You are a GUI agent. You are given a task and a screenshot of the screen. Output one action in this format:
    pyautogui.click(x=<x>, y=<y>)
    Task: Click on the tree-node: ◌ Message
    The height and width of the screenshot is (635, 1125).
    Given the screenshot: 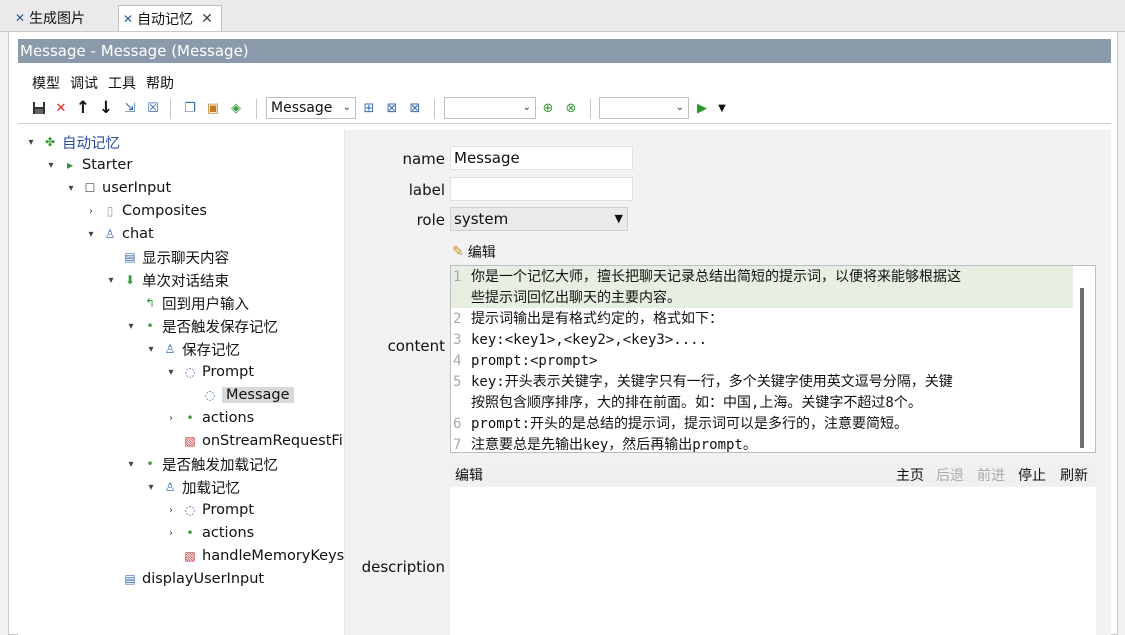 What is the action you would take?
    pyautogui.click(x=239, y=395)
    